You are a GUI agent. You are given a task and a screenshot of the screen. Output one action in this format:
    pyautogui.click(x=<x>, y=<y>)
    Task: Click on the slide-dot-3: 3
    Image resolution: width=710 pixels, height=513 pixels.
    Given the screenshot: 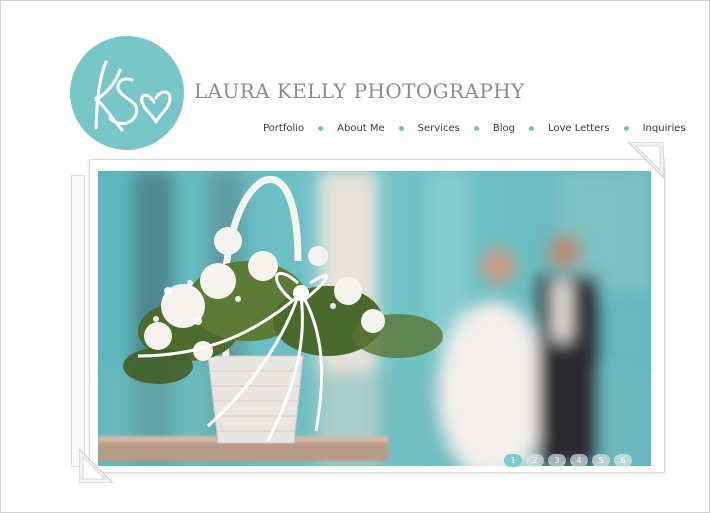 What is the action you would take?
    pyautogui.click(x=557, y=460)
    